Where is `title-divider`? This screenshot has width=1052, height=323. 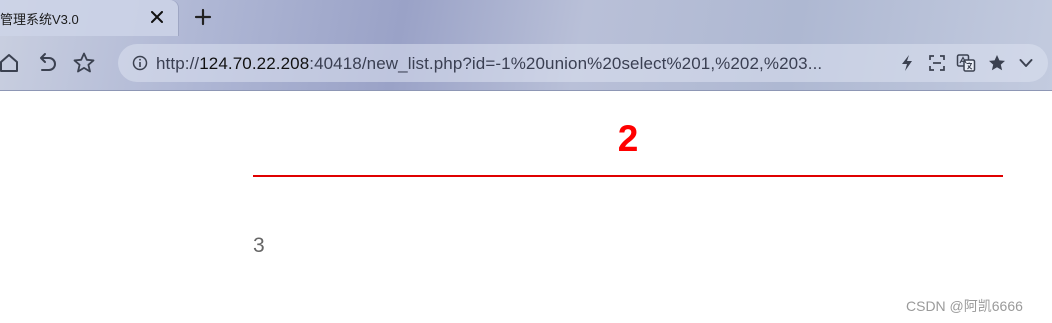
title-divider is located at coordinates (628, 176).